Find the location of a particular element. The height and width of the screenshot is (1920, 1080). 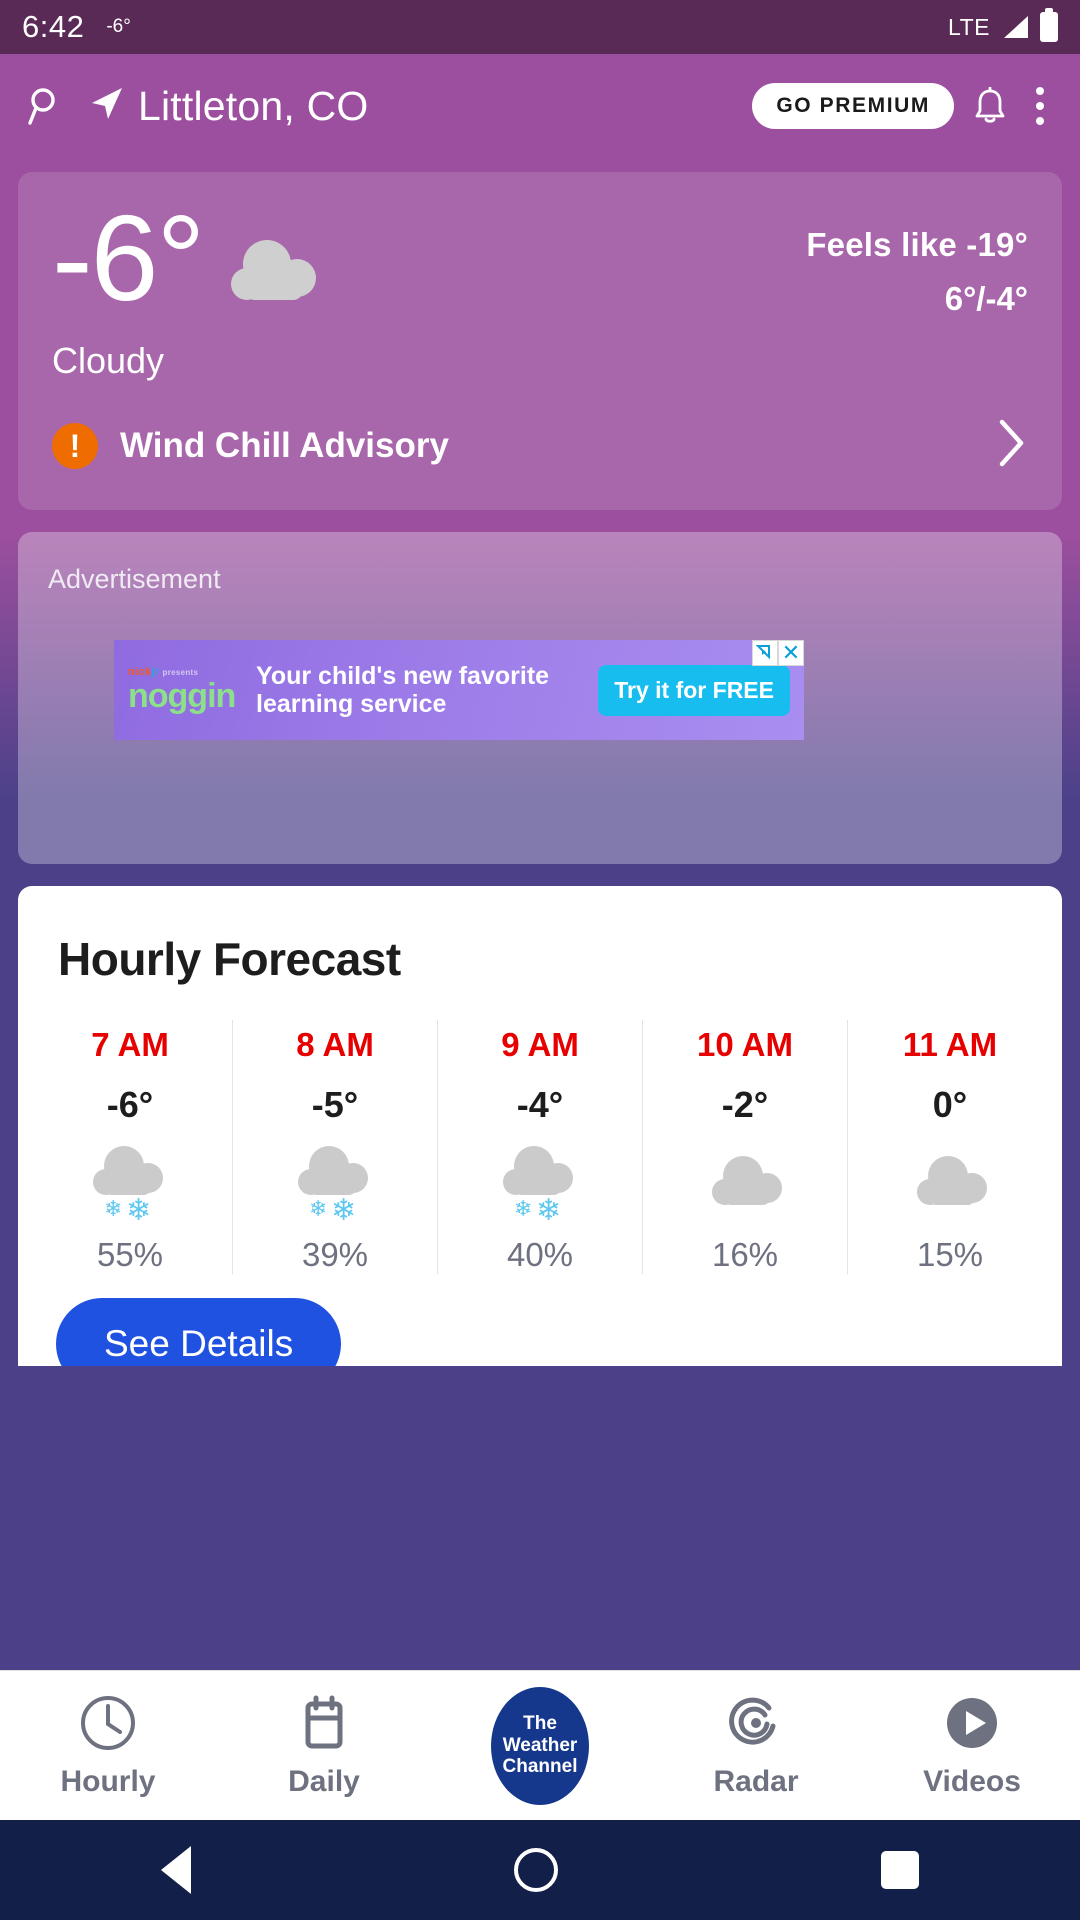

tab-hourly: Hourly is located at coordinates (108, 1745).